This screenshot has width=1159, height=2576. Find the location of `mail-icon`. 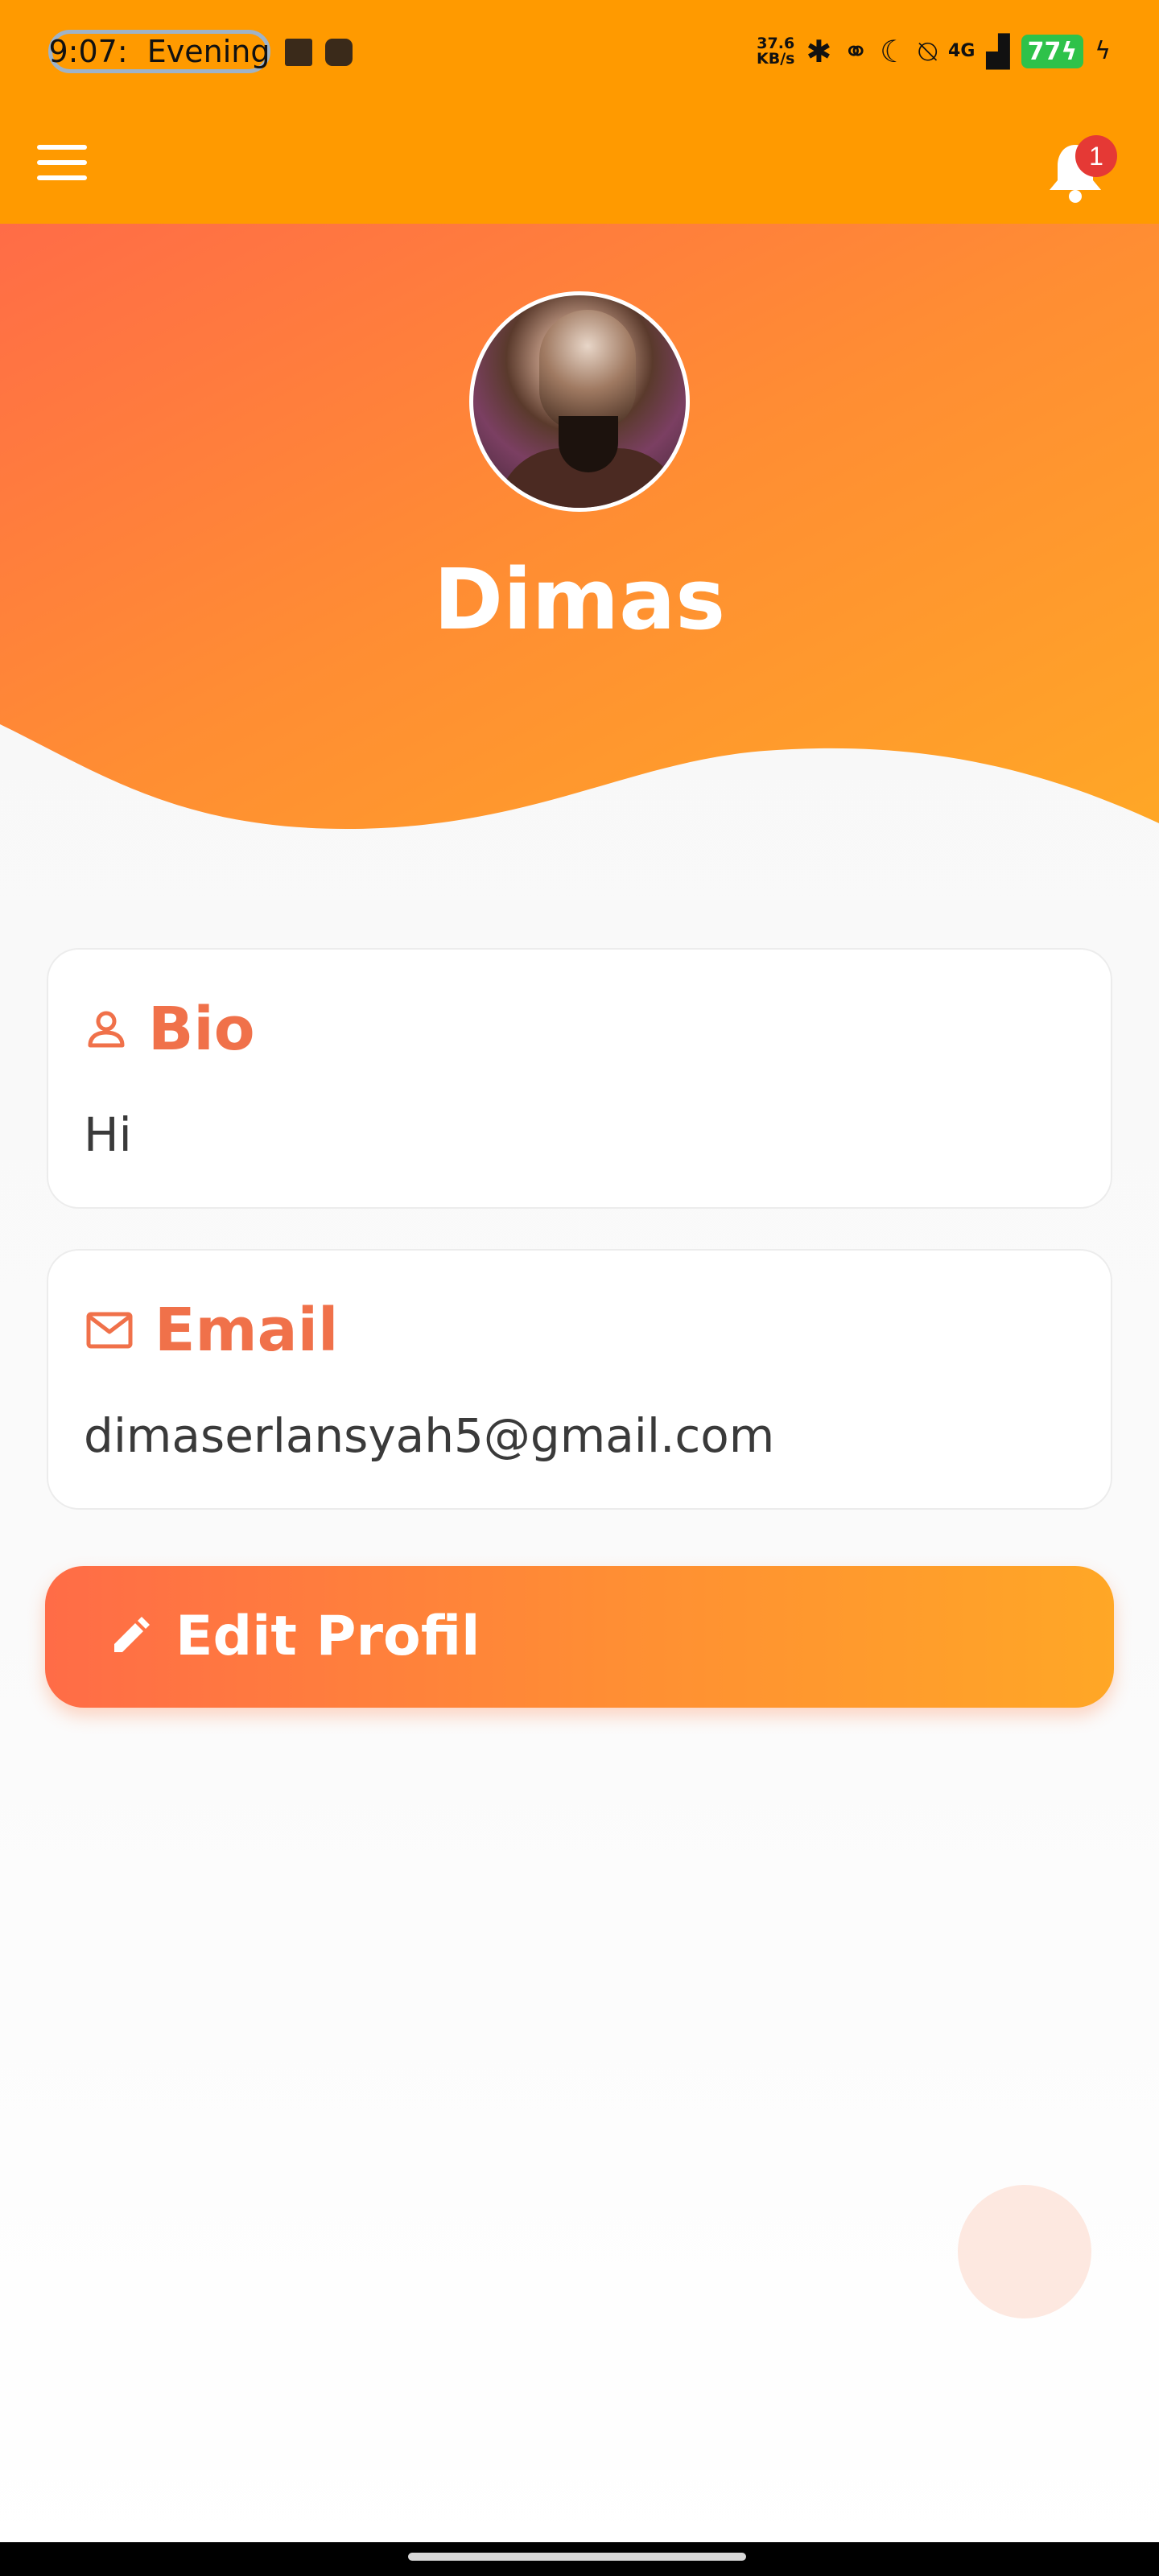

mail-icon is located at coordinates (110, 1330).